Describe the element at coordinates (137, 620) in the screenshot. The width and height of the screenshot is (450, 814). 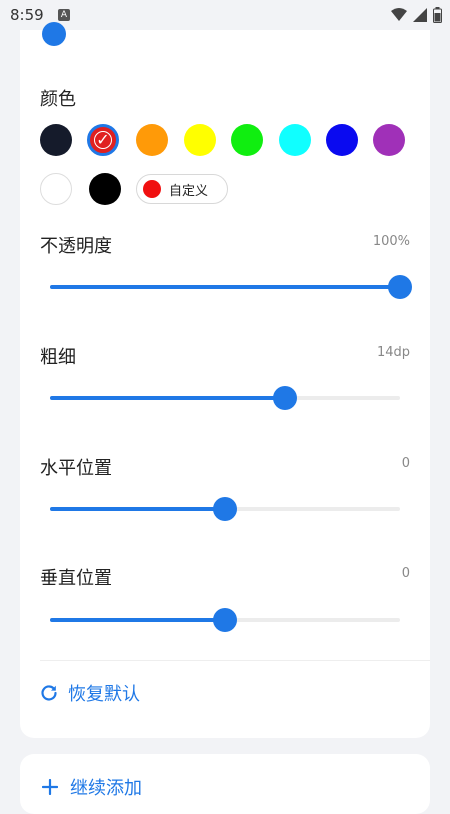
I see `vertical-slider-fill` at that location.